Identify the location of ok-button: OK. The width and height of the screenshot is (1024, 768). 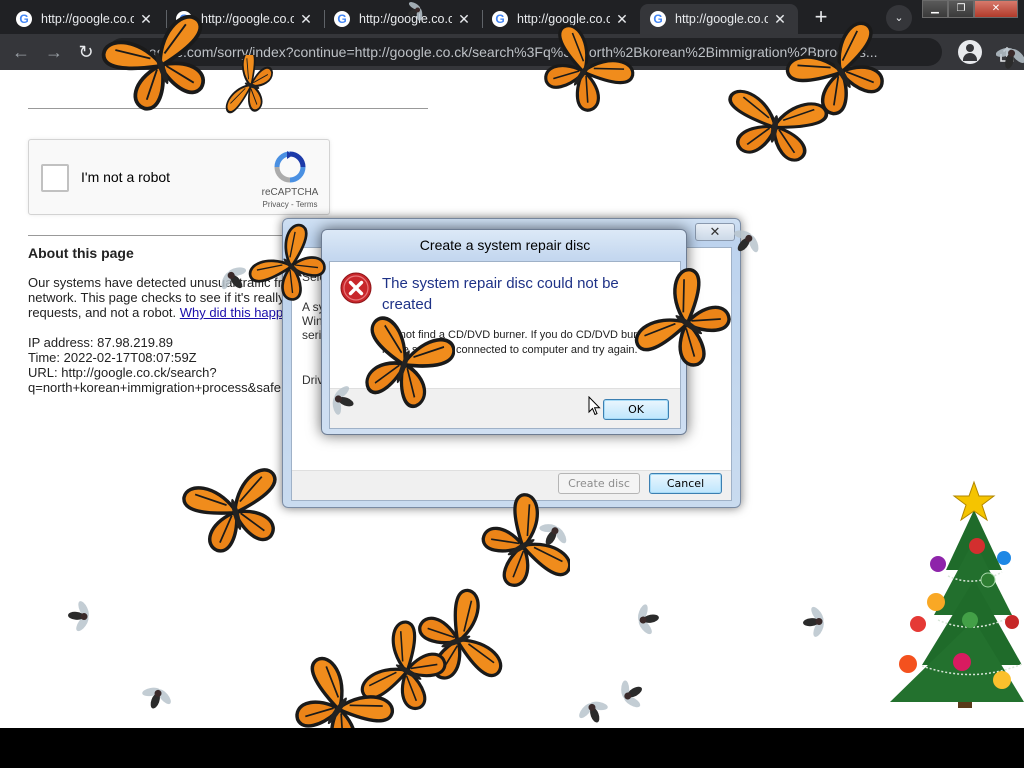
(636, 409).